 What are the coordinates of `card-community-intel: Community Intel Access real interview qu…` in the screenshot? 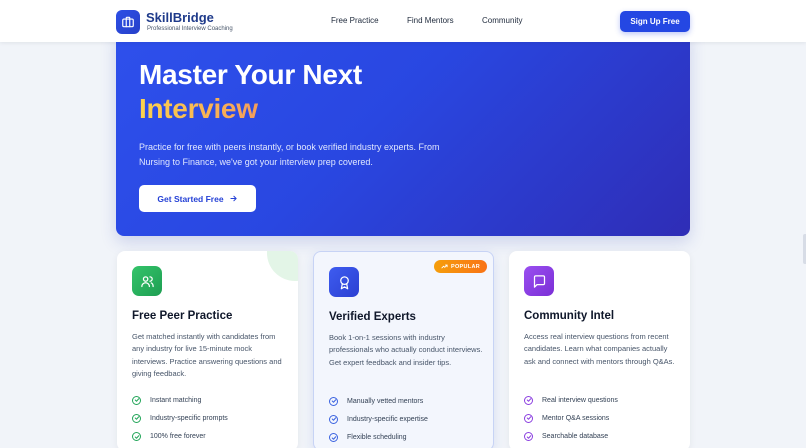 It's located at (599, 349).